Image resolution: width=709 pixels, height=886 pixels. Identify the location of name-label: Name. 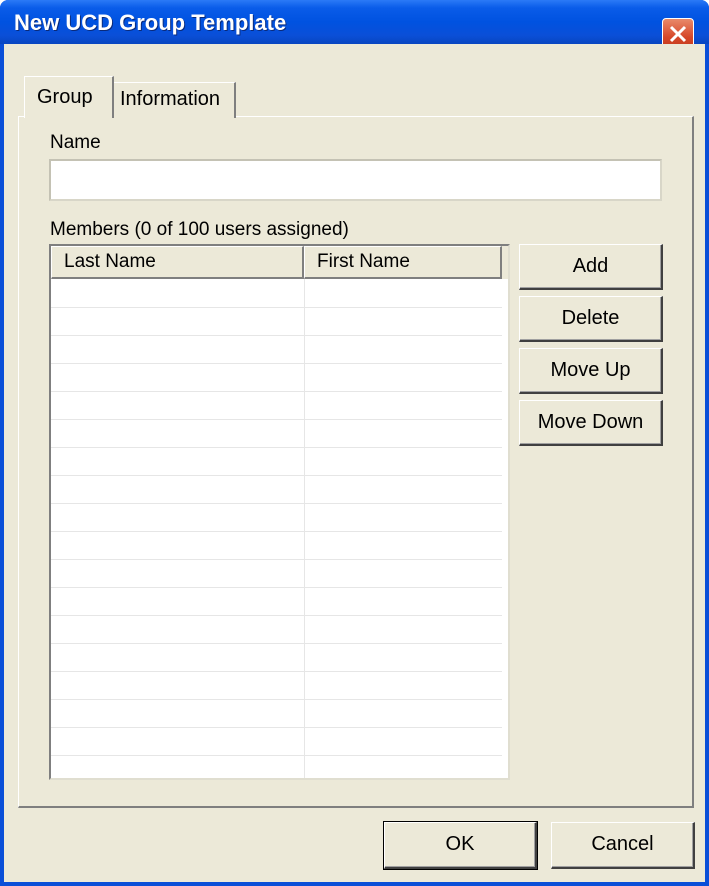
(75, 142).